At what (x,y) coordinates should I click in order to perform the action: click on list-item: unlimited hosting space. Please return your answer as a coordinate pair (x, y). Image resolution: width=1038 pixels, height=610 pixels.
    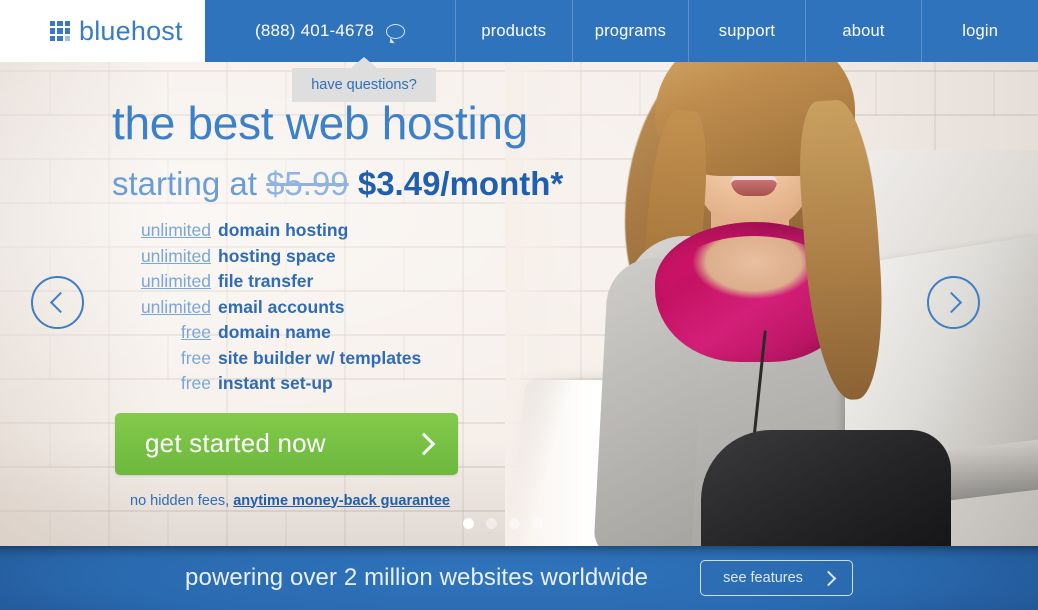
    Looking at the image, I should click on (336, 255).